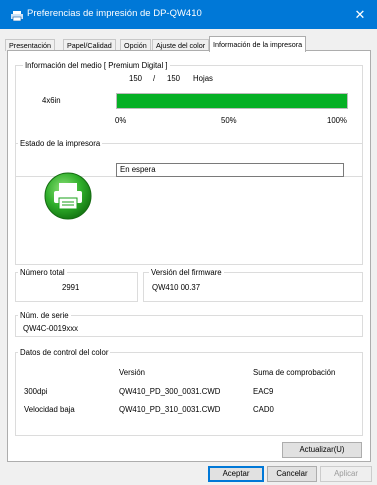  I want to click on tab-informacion-impresora: Información de la impresora, so click(258, 44).